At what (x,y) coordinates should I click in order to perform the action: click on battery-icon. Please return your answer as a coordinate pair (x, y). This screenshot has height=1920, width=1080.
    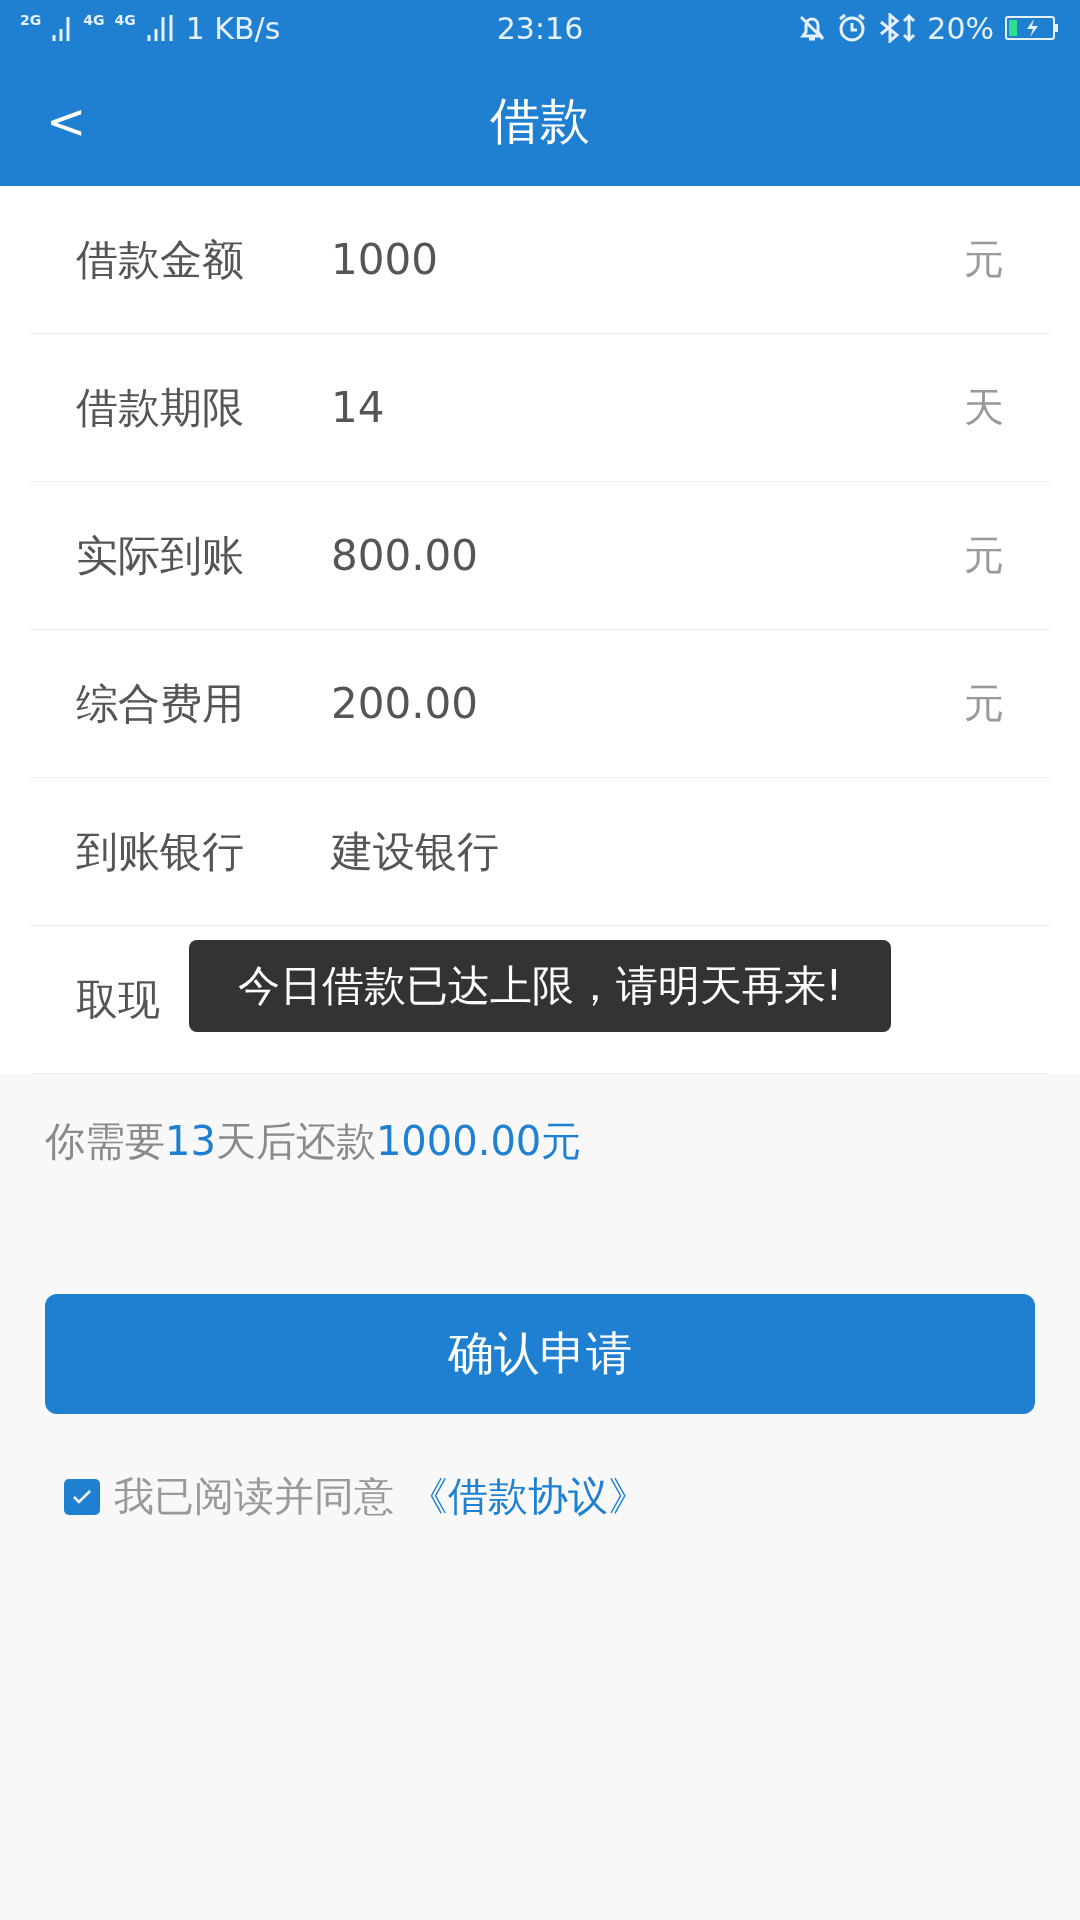
    Looking at the image, I should click on (1032, 28).